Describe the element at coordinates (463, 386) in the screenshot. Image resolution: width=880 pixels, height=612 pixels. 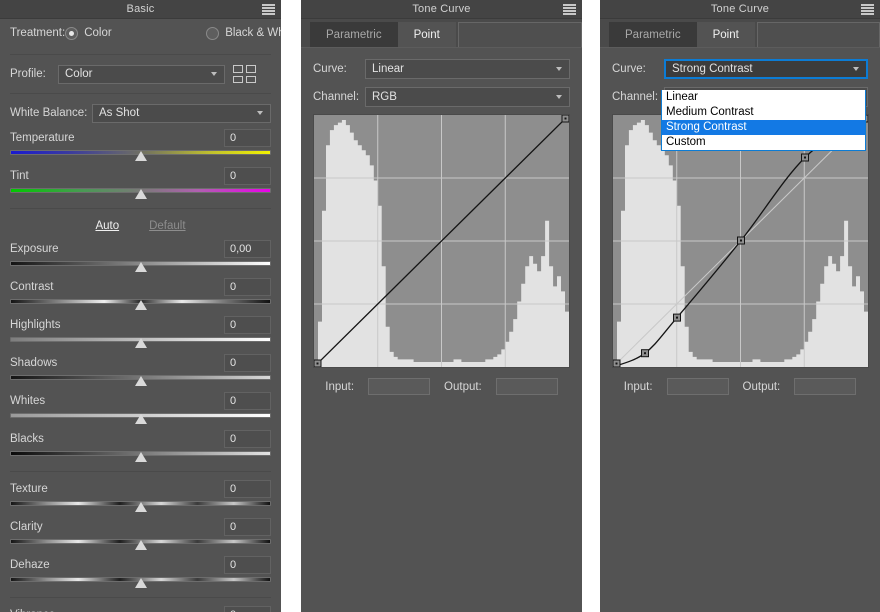
I see `output-label: Output:` at that location.